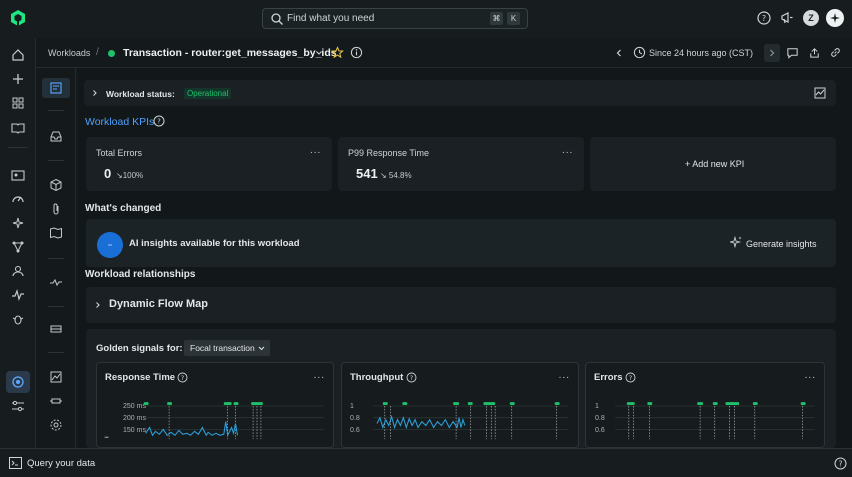  Describe the element at coordinates (208, 93) in the screenshot. I see `status-badge: Operational` at that location.